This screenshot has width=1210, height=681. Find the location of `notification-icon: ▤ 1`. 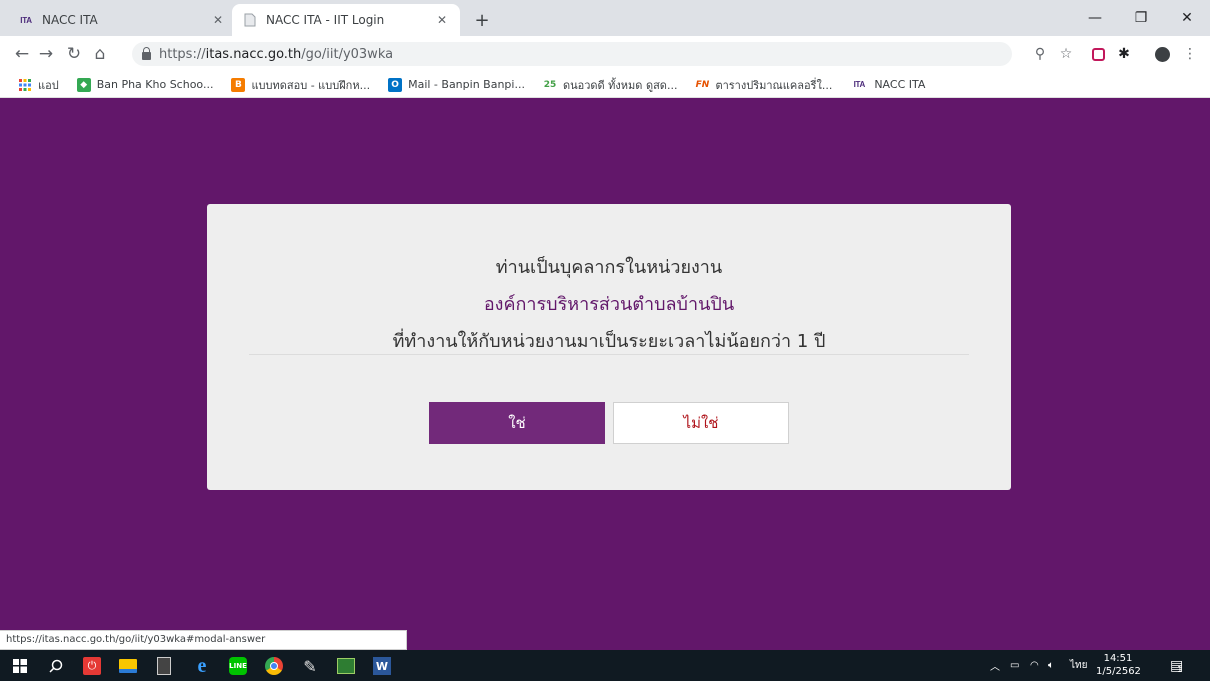

notification-icon: ▤ 1 is located at coordinates (1179, 665).